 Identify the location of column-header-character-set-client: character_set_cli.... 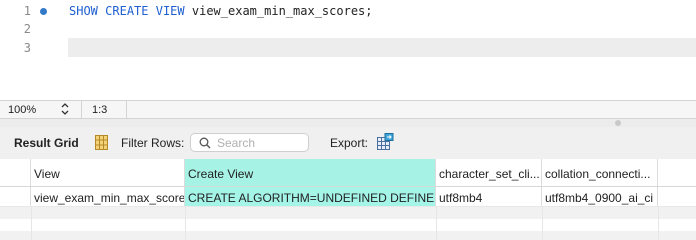
(489, 172).